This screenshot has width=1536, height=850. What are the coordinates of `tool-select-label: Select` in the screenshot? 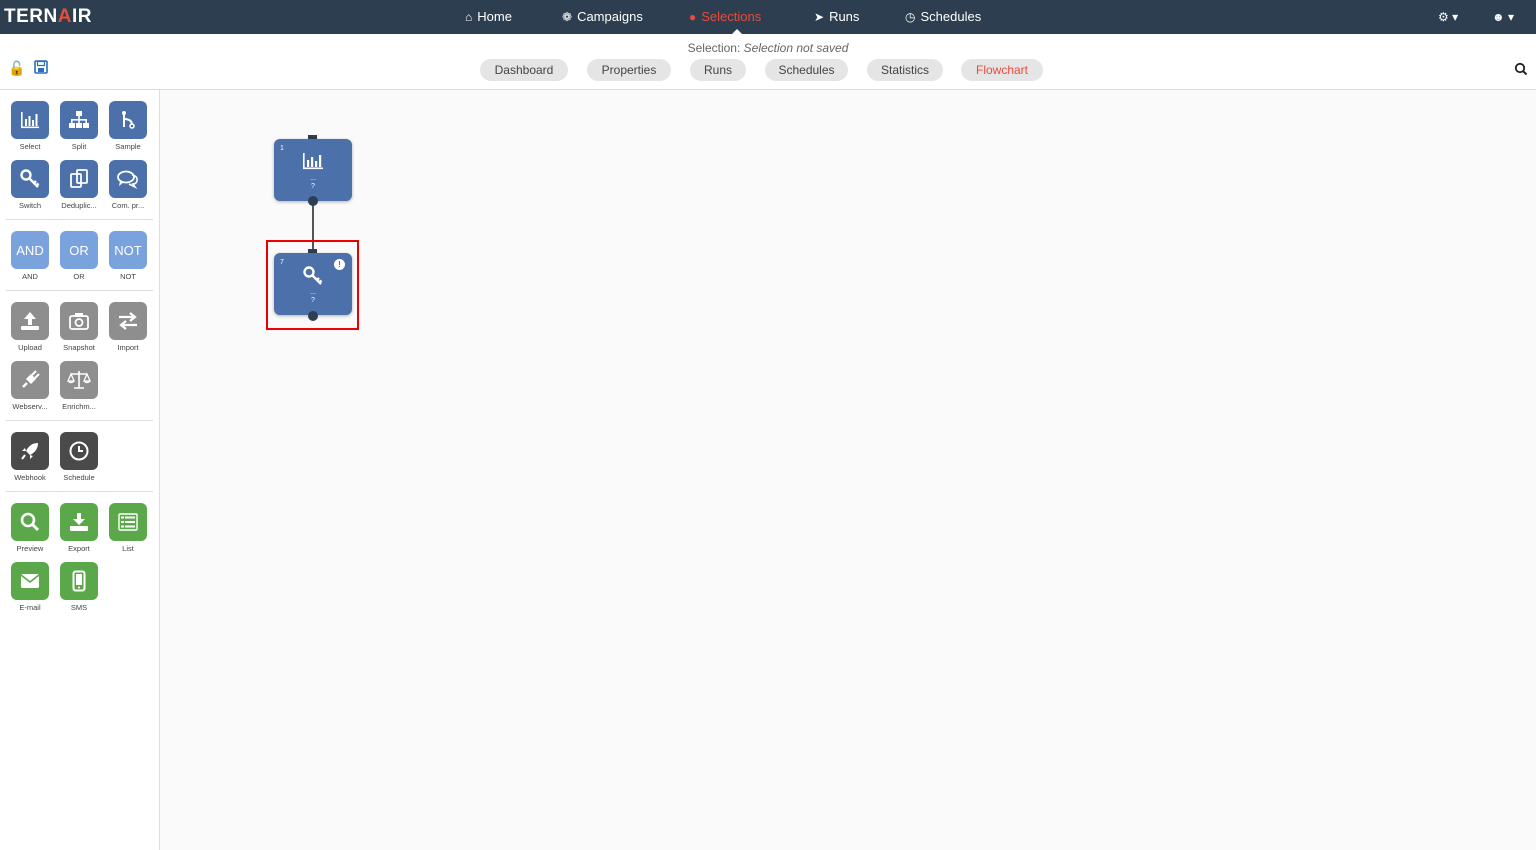 It's located at (30, 146).